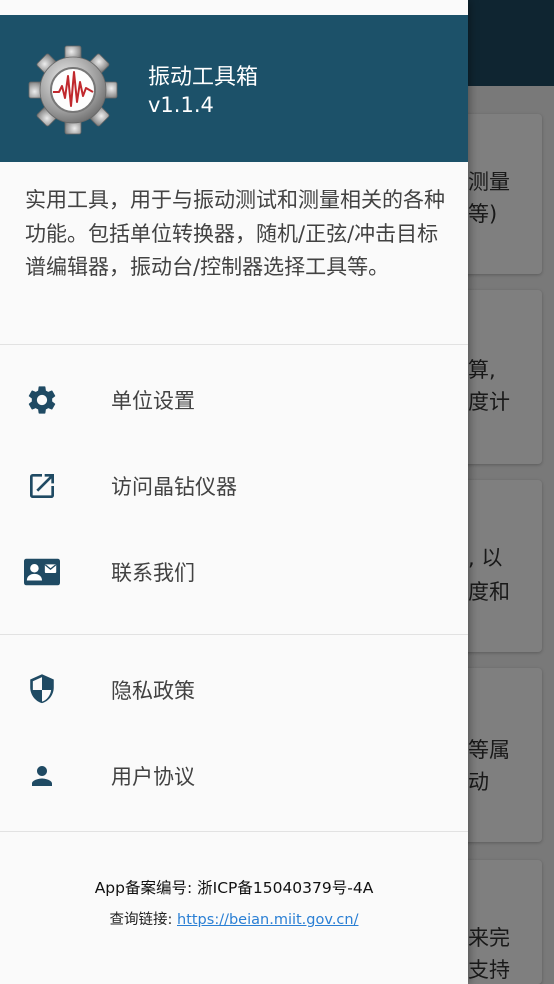 This screenshot has width=554, height=984. Describe the element at coordinates (203, 77) in the screenshot. I see `app-name: 振动工具箱` at that location.